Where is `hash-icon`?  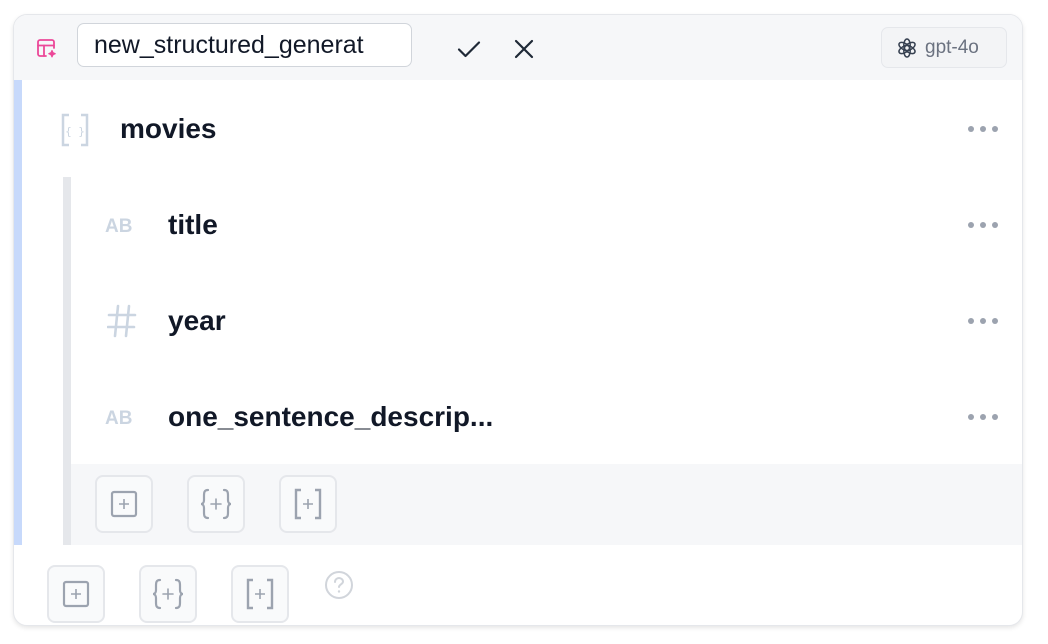 hash-icon is located at coordinates (122, 321).